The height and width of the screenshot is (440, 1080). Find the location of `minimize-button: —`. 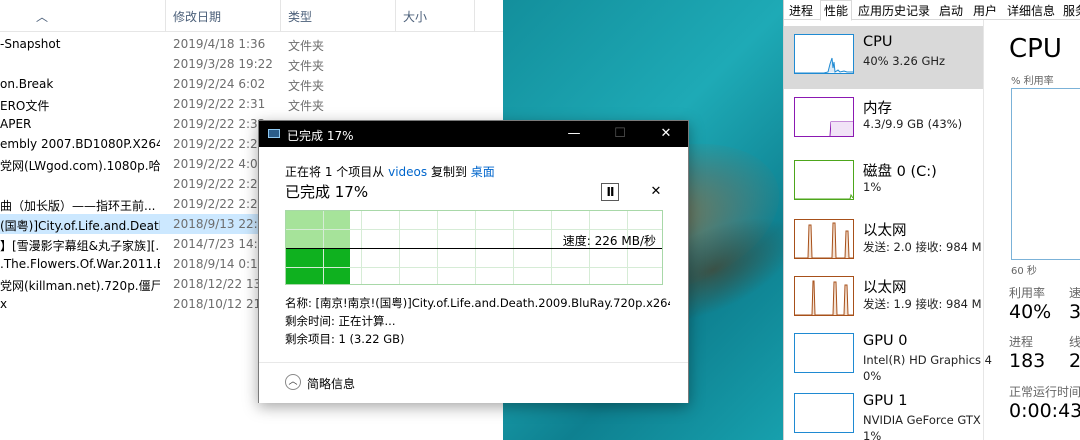

minimize-button: — is located at coordinates (574, 134).